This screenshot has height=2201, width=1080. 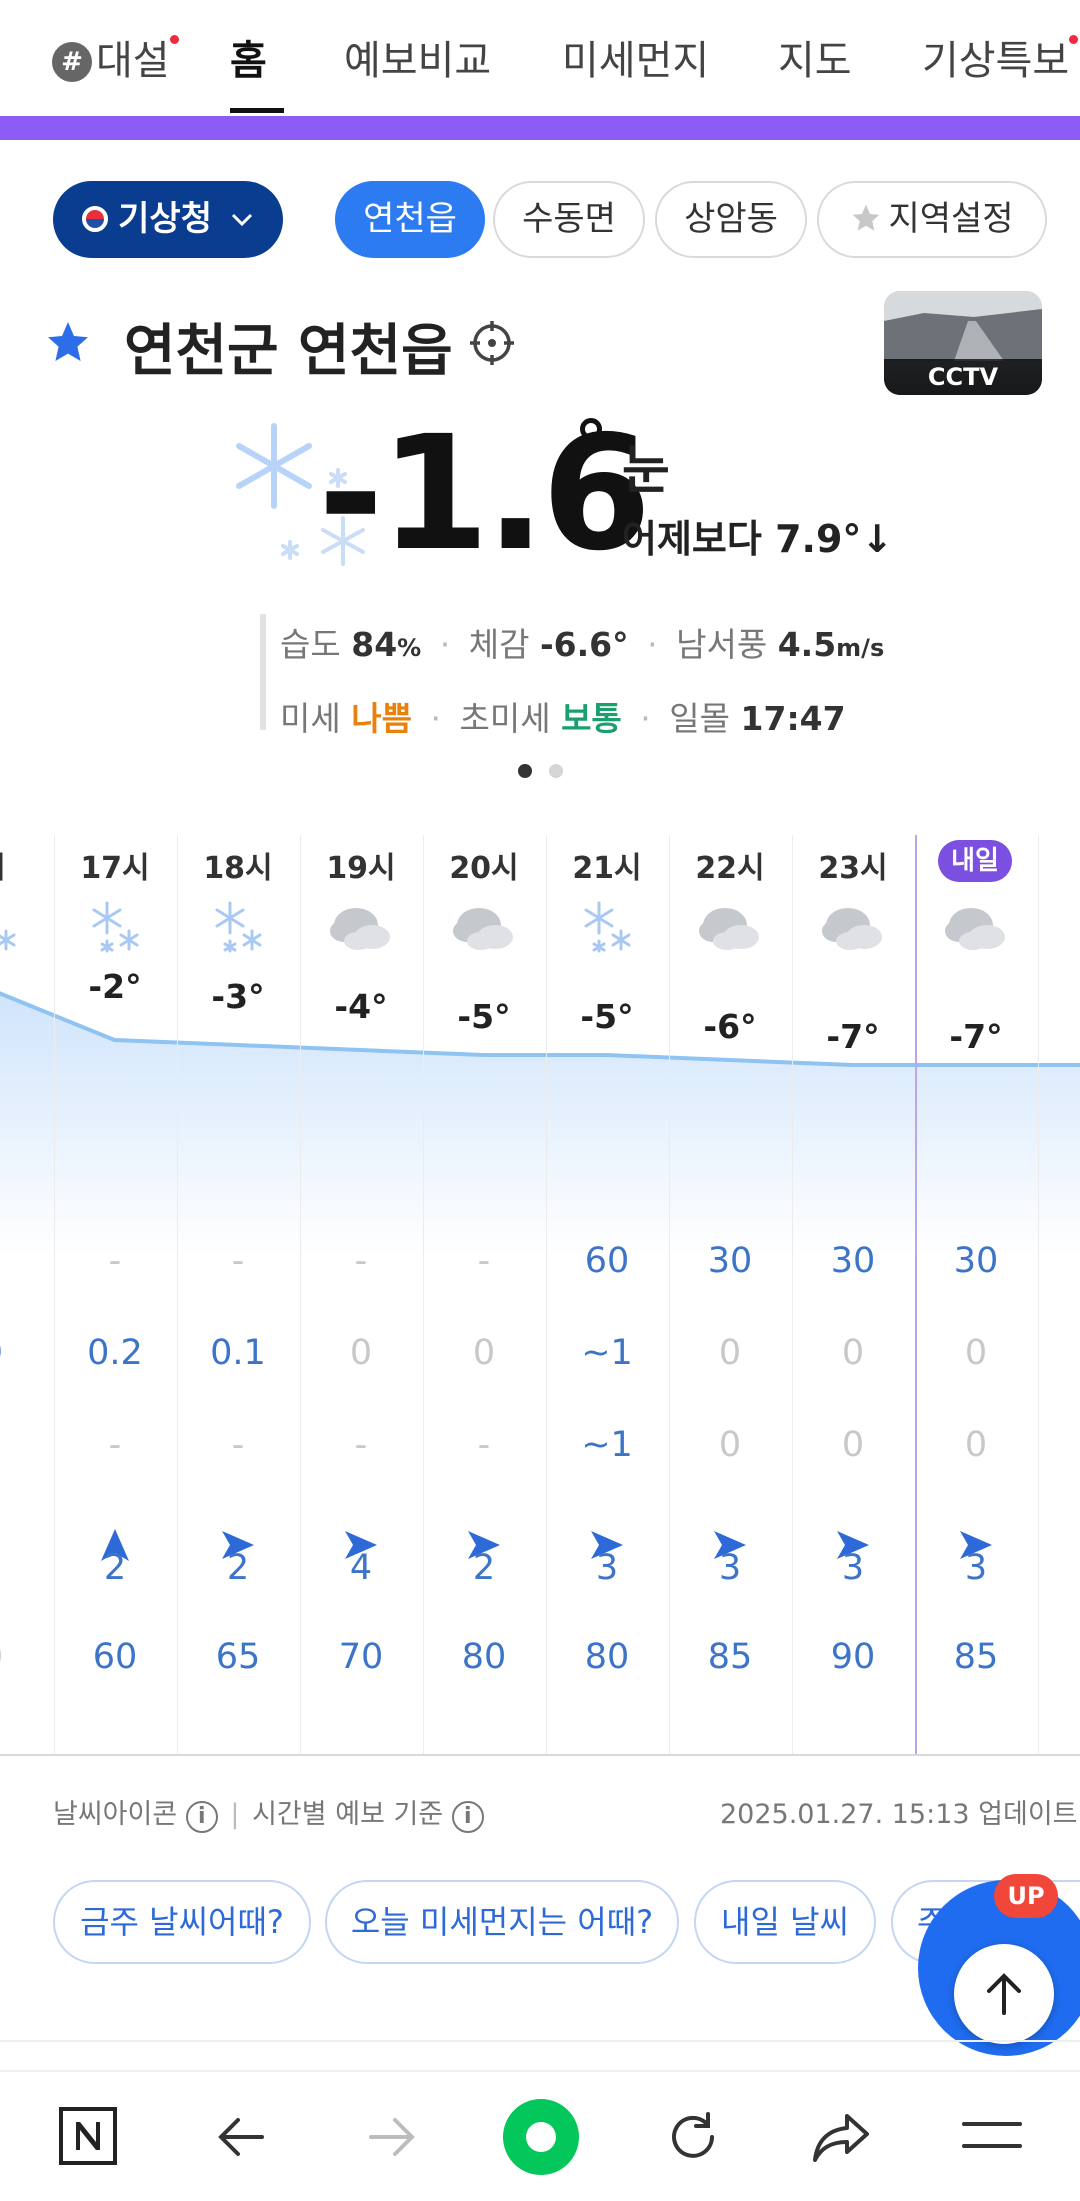 I want to click on hamburger-menu-icon, so click(x=992, y=2135).